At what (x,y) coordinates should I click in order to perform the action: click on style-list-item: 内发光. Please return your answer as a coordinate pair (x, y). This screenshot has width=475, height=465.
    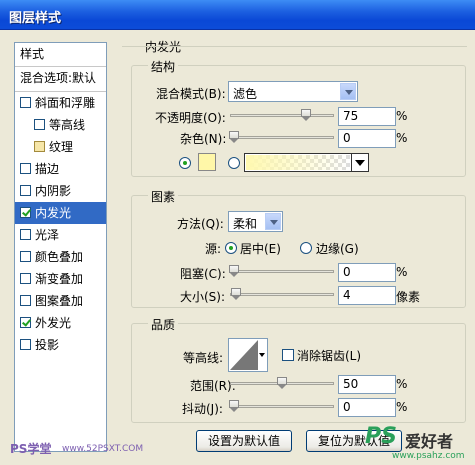
    Looking at the image, I should click on (60, 213).